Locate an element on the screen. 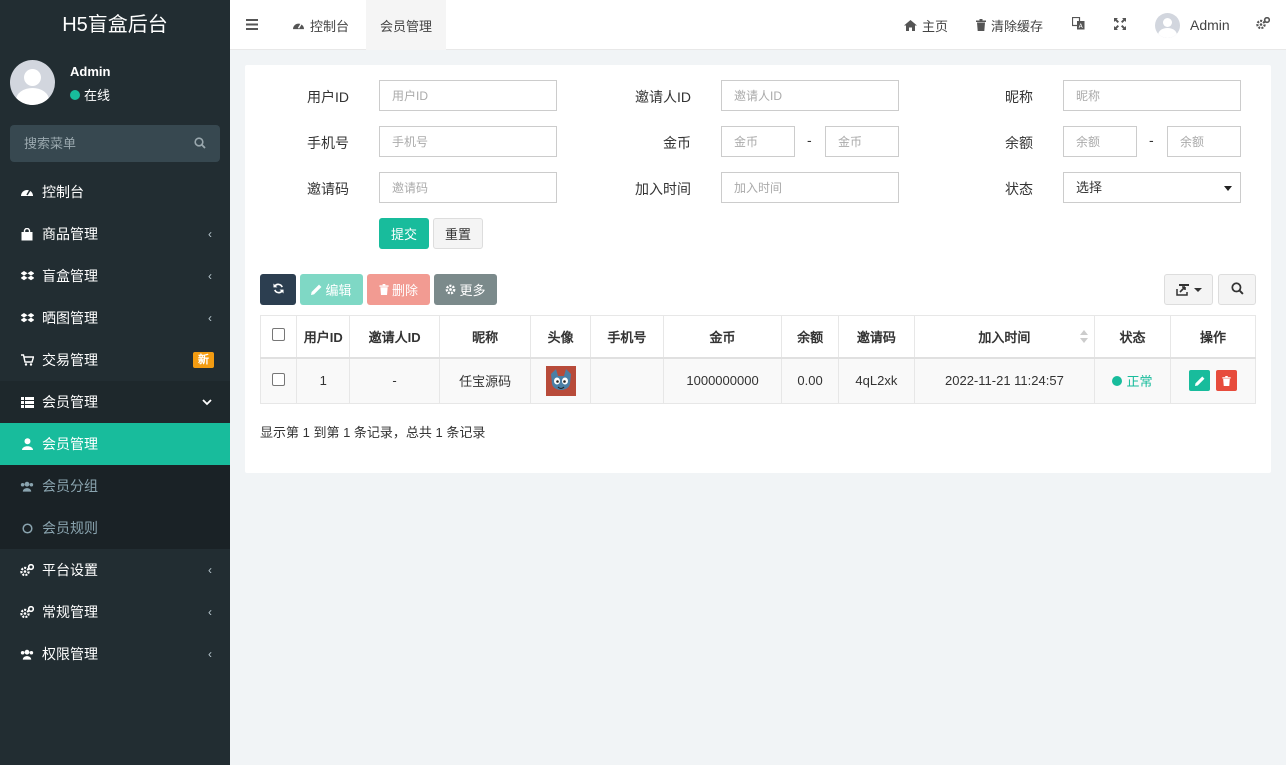  clear-cache-button: 清除缓存 is located at coordinates (1009, 25).